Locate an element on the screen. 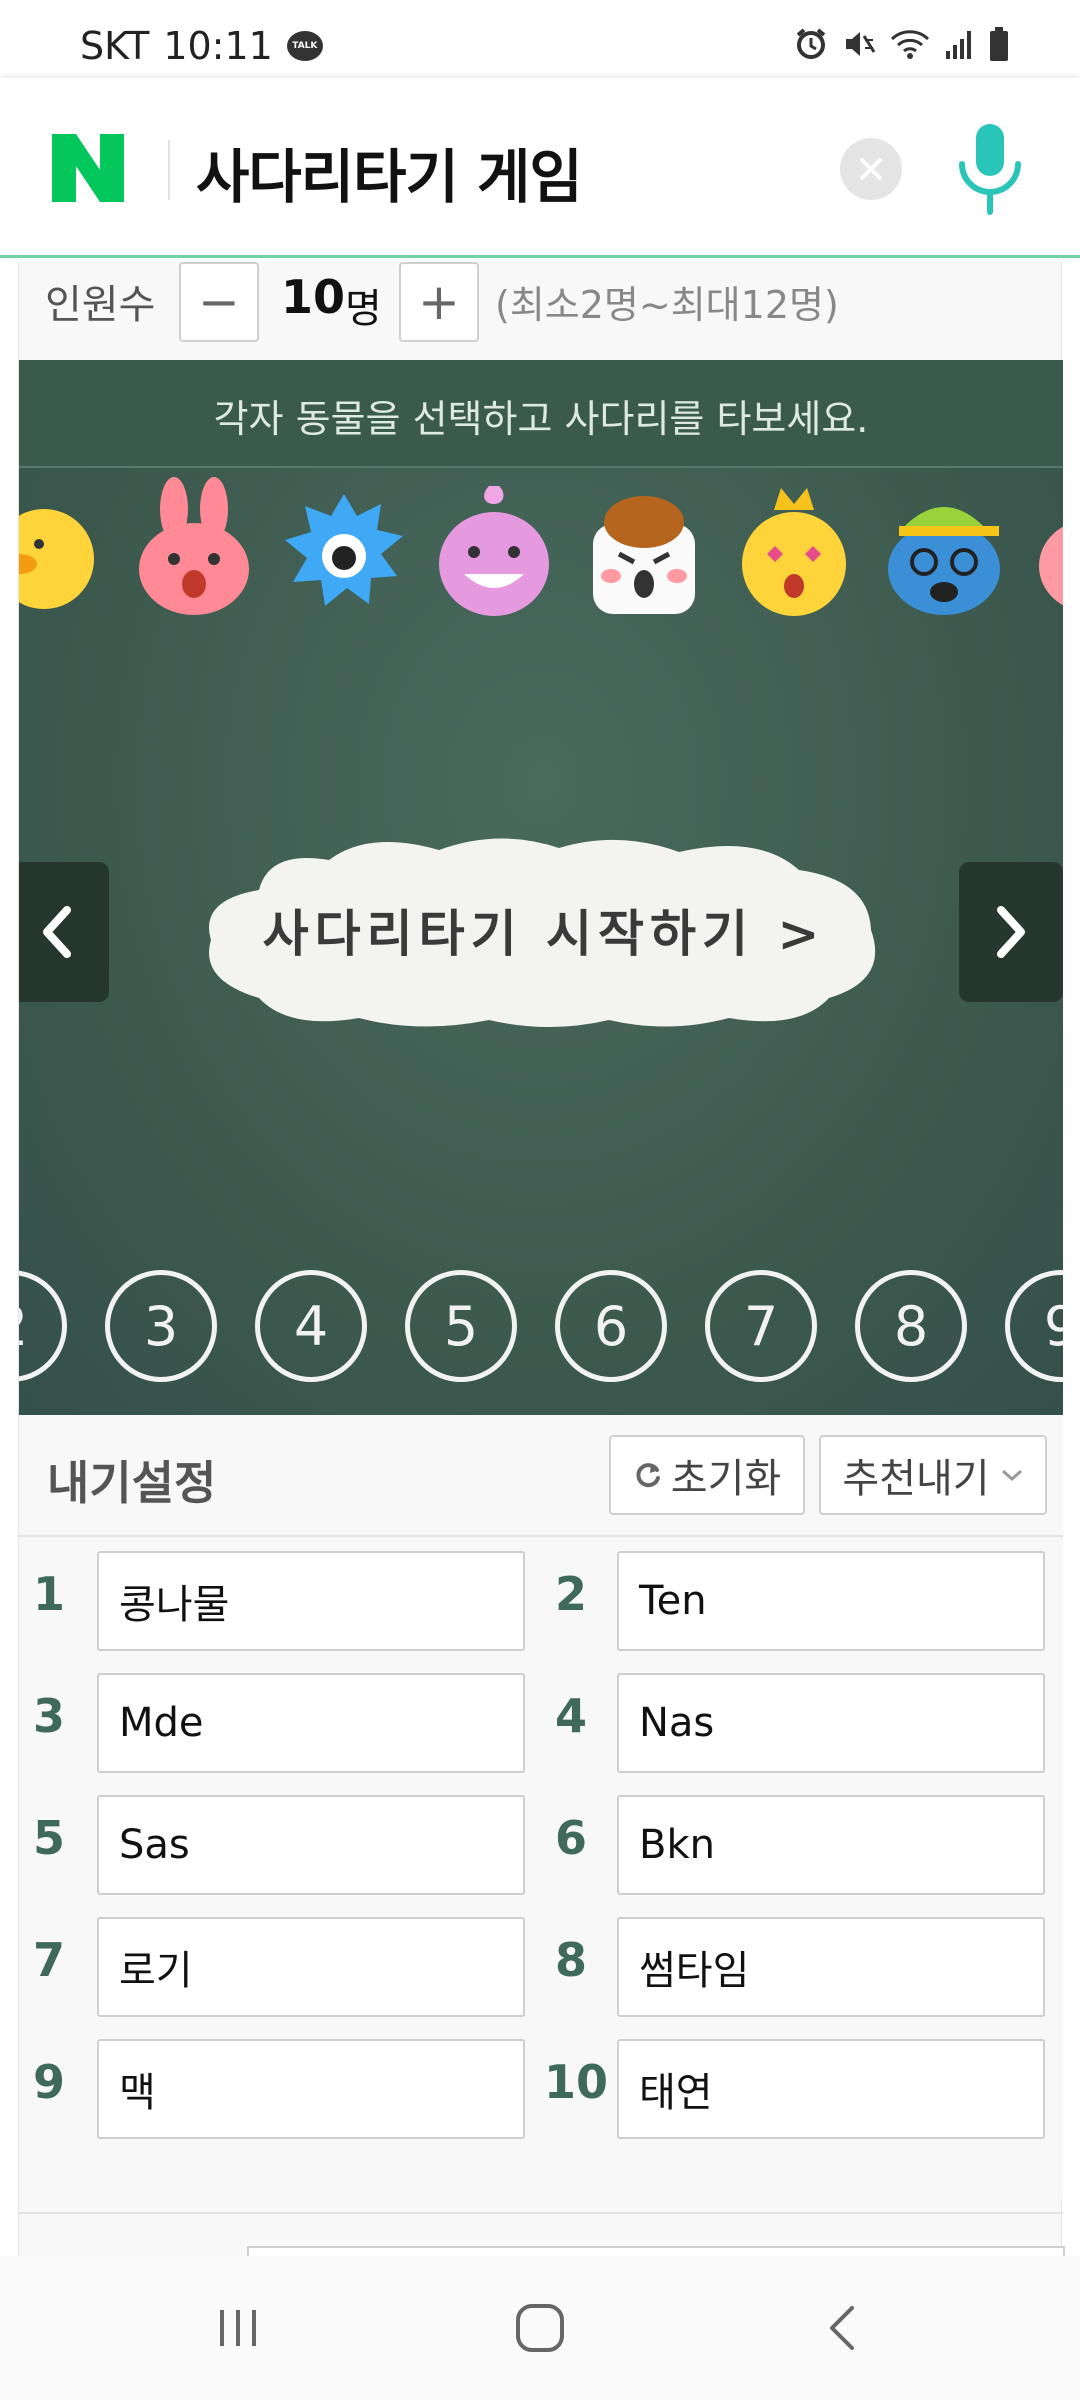  carrier: SKT is located at coordinates (115, 46).